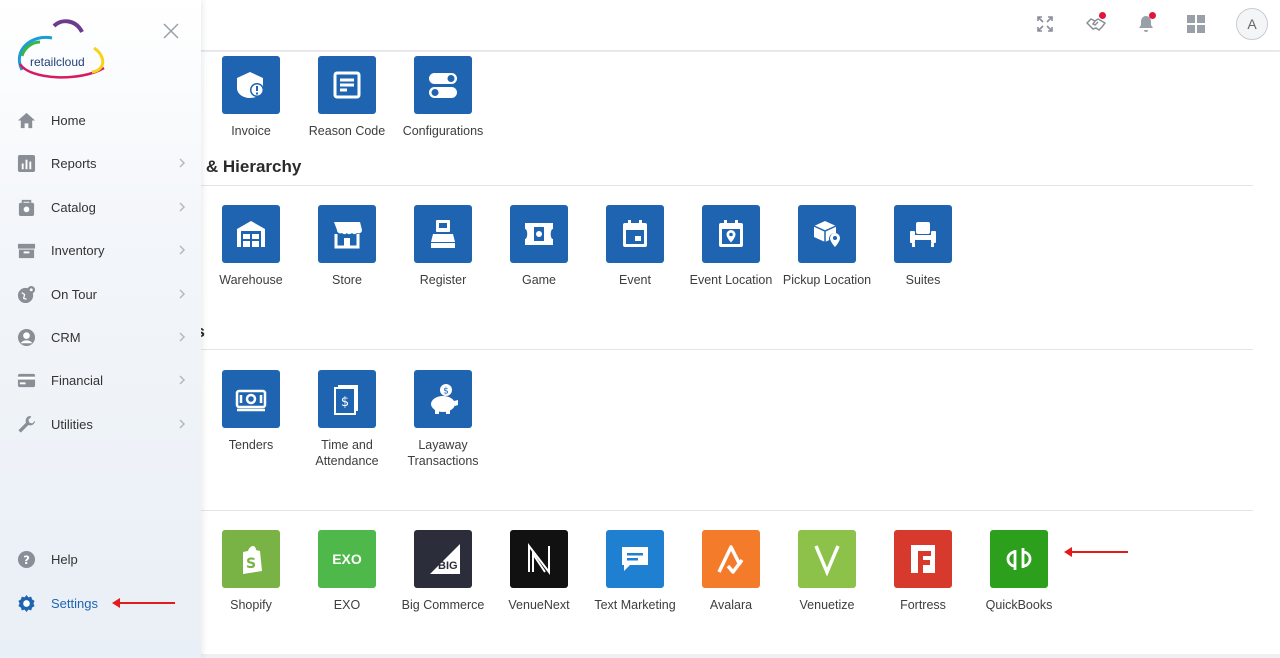  I want to click on calendar-pin-icon, so click(731, 234).